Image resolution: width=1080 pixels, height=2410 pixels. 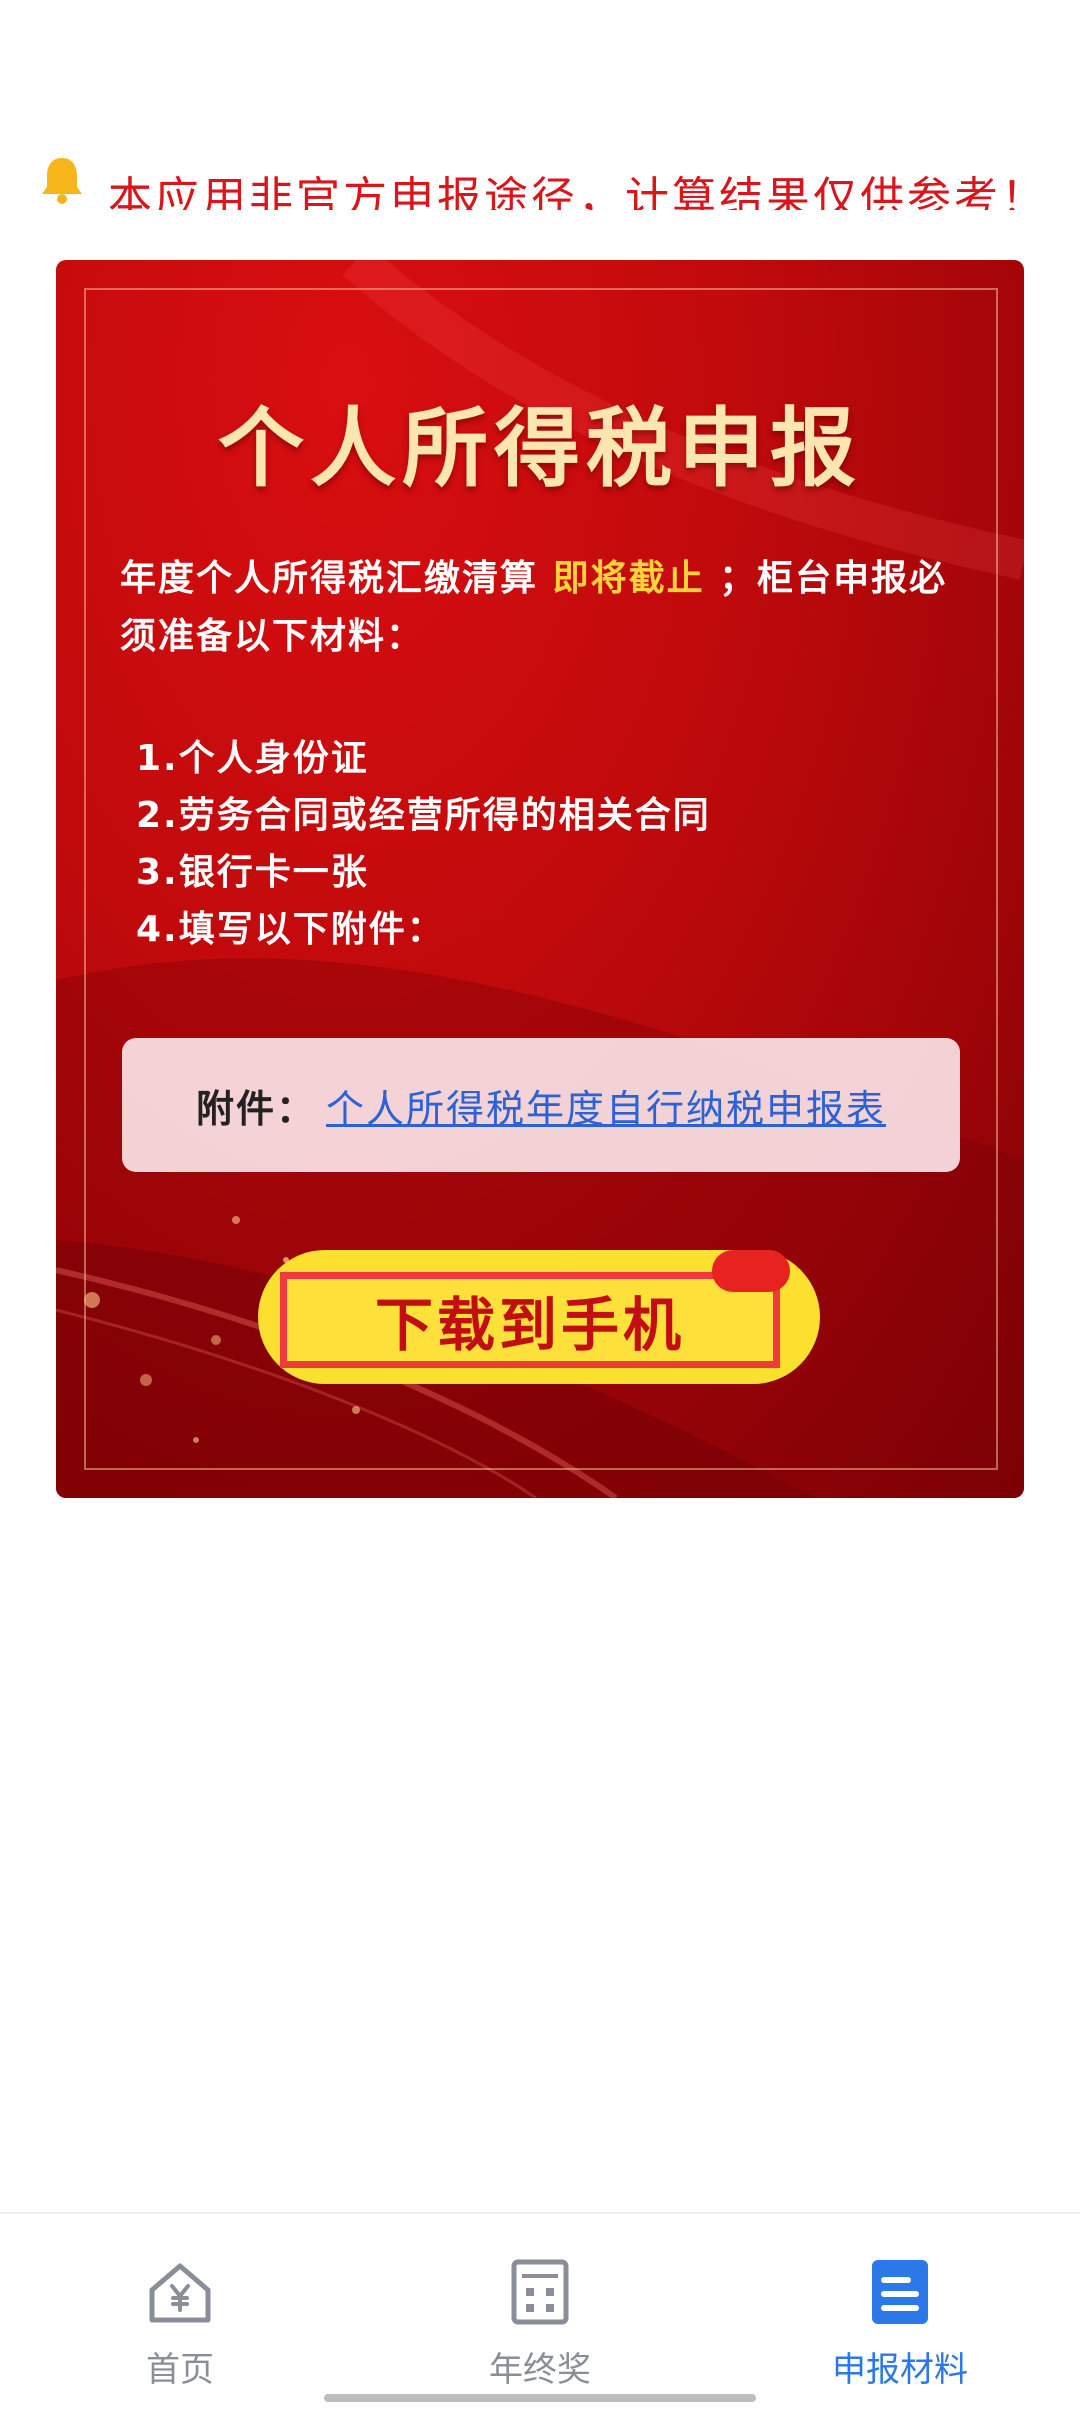 What do you see at coordinates (529, 1325) in the screenshot?
I see `download-label: 下载到手机` at bounding box center [529, 1325].